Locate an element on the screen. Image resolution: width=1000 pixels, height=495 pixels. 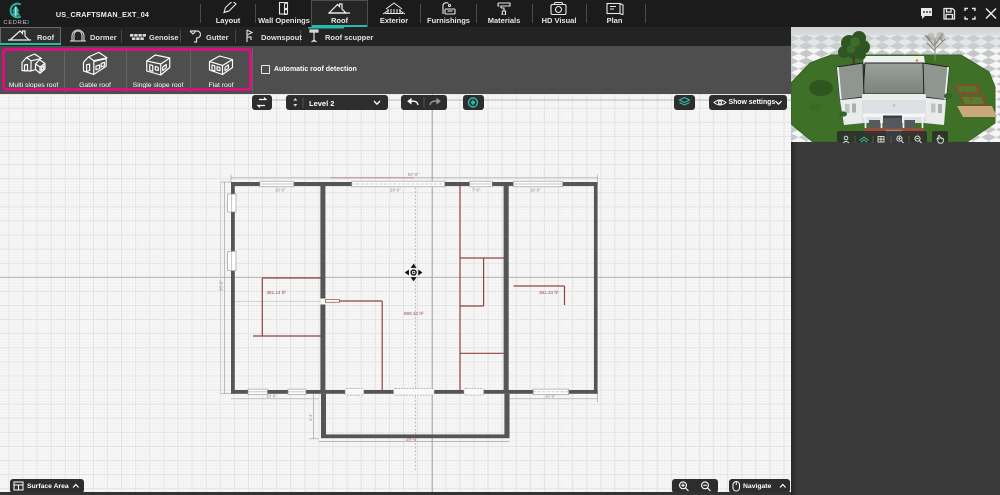
svg-text: 9'-3" is located at coordinates (311, 417).